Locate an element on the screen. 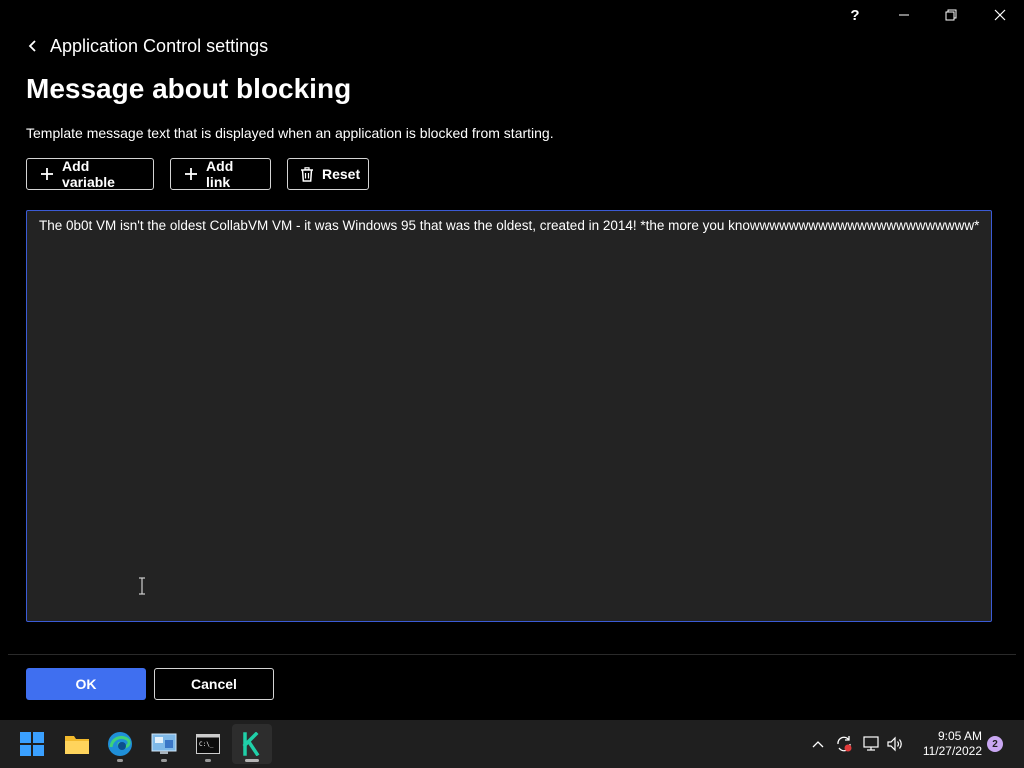  reset-button: Reset is located at coordinates (328, 174).